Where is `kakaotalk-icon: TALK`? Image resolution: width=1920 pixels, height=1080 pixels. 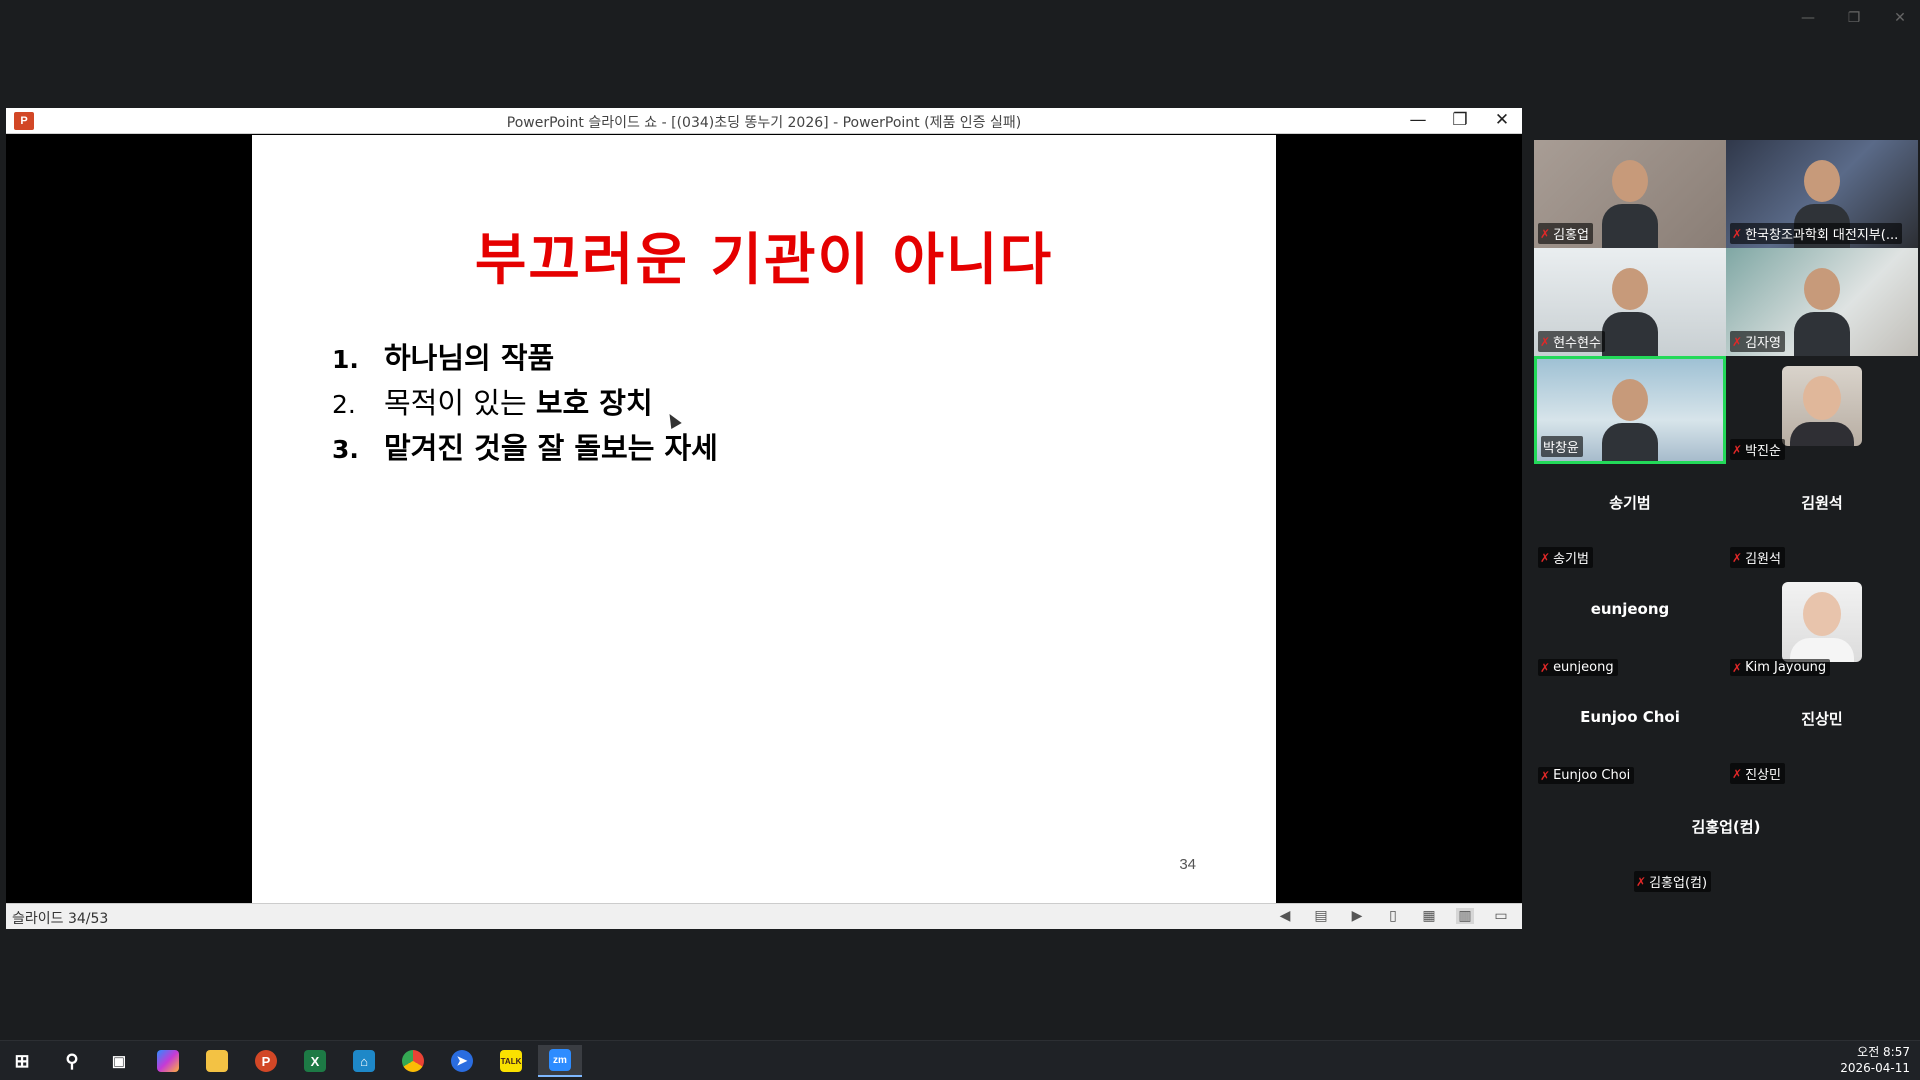
kakaotalk-icon: TALK is located at coordinates (511, 1061).